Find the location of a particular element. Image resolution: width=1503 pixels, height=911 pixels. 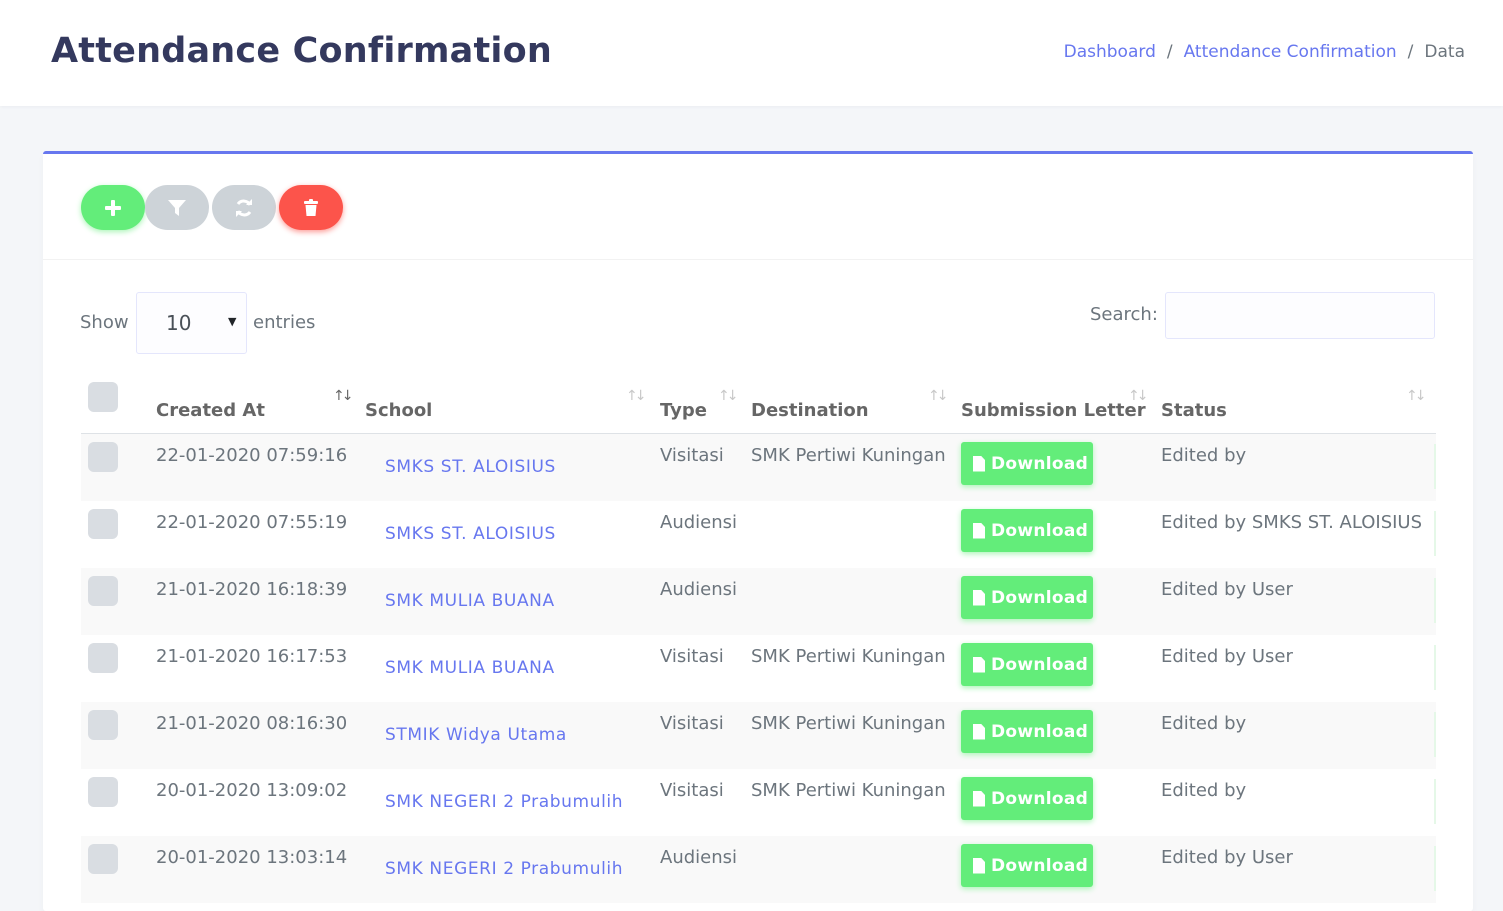

created-at-cell: 21-01-2020 08:16:30 is located at coordinates (252, 723).